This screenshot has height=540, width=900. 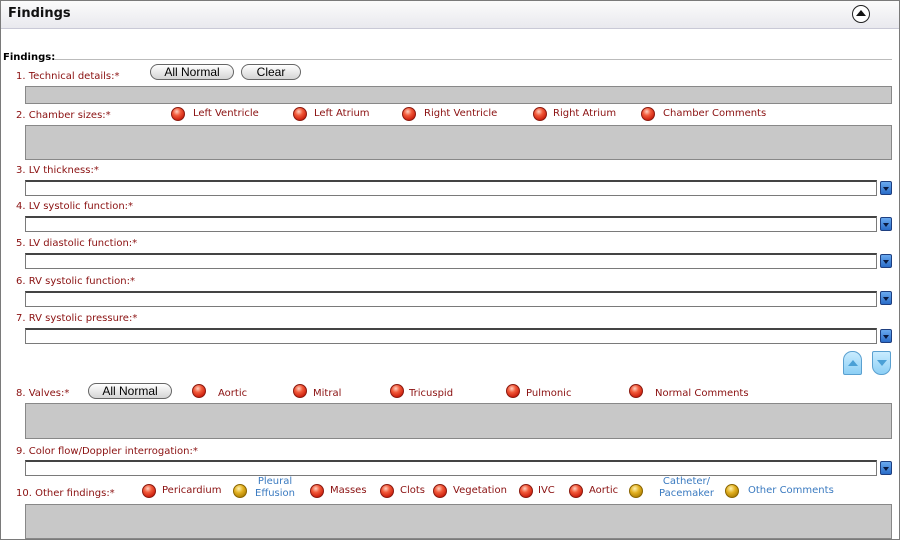 I want to click on section-divider, so click(x=473, y=59).